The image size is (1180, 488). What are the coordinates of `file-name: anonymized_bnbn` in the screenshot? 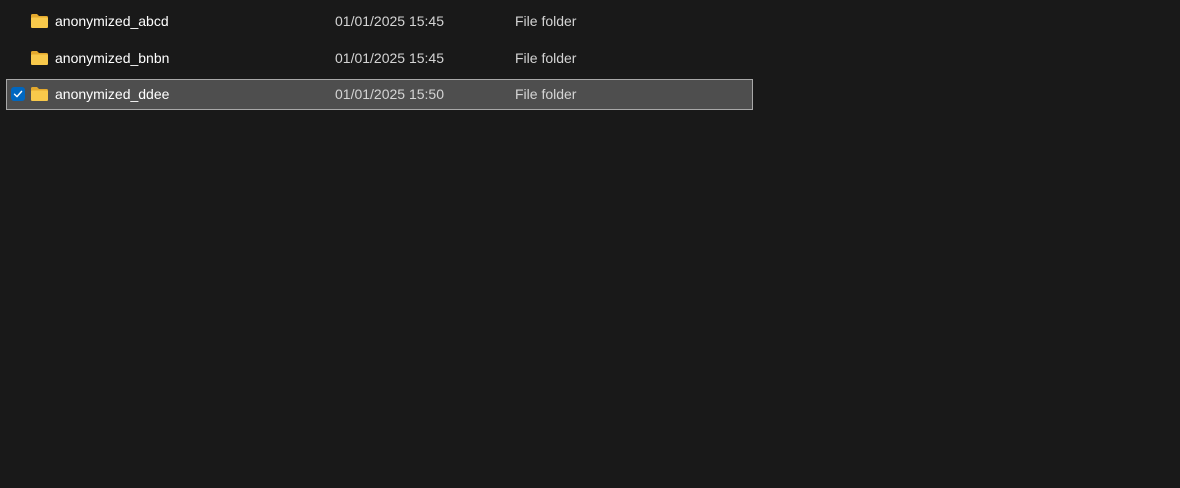 It's located at (112, 58).